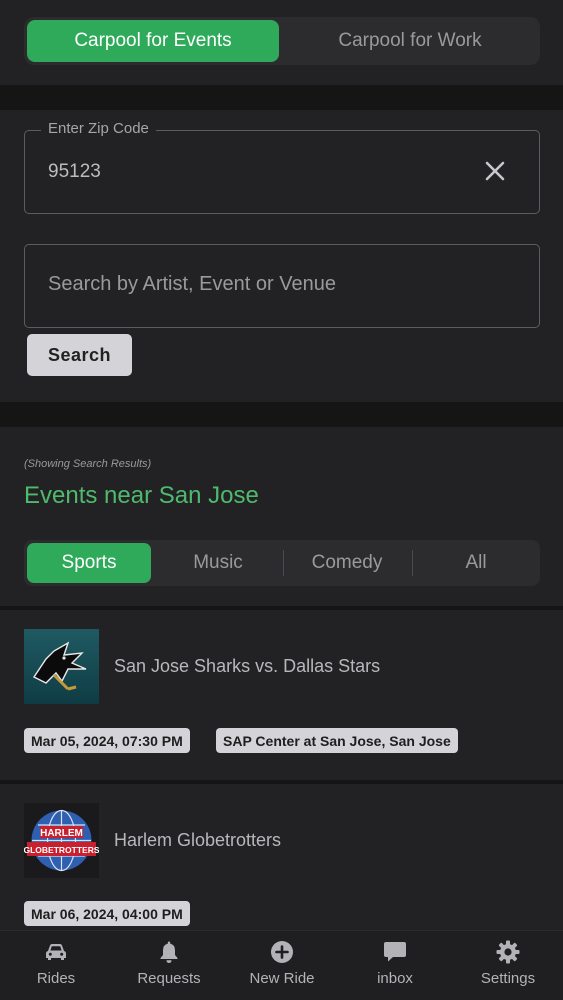 The image size is (563, 1000). I want to click on close-icon, so click(495, 171).